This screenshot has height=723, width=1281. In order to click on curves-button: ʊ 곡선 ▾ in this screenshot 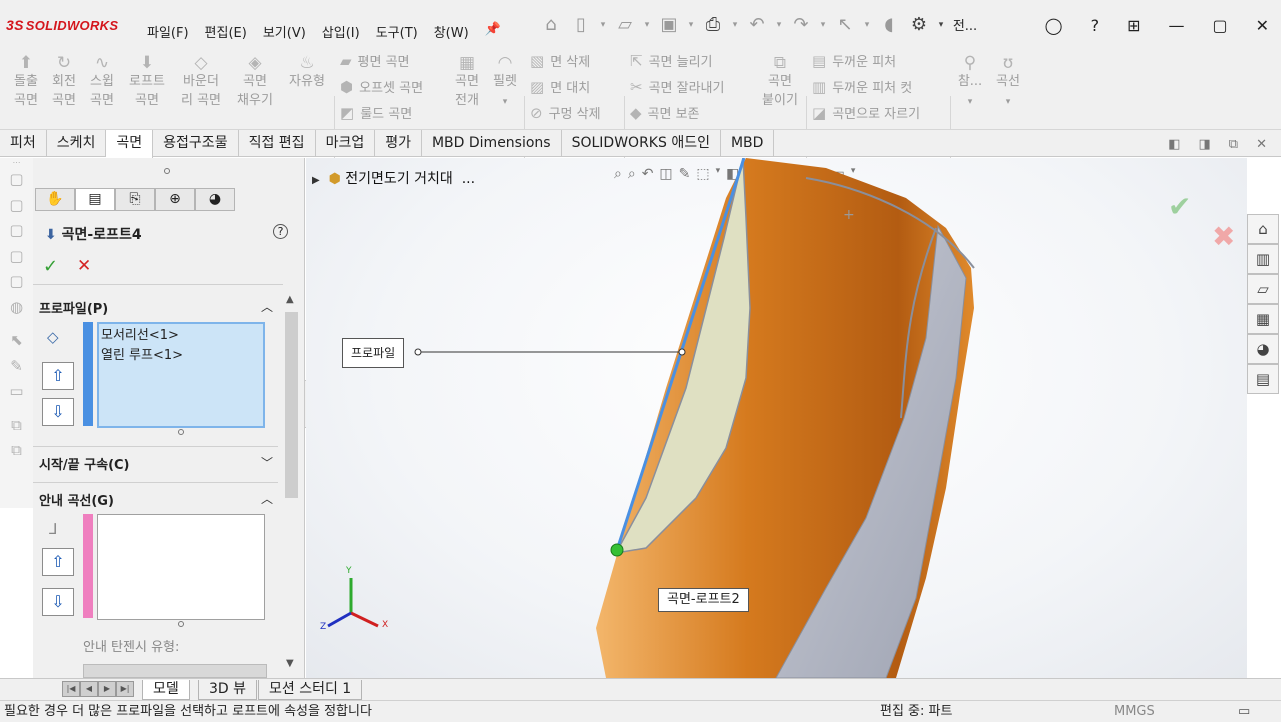, I will do `click(1008, 83)`.